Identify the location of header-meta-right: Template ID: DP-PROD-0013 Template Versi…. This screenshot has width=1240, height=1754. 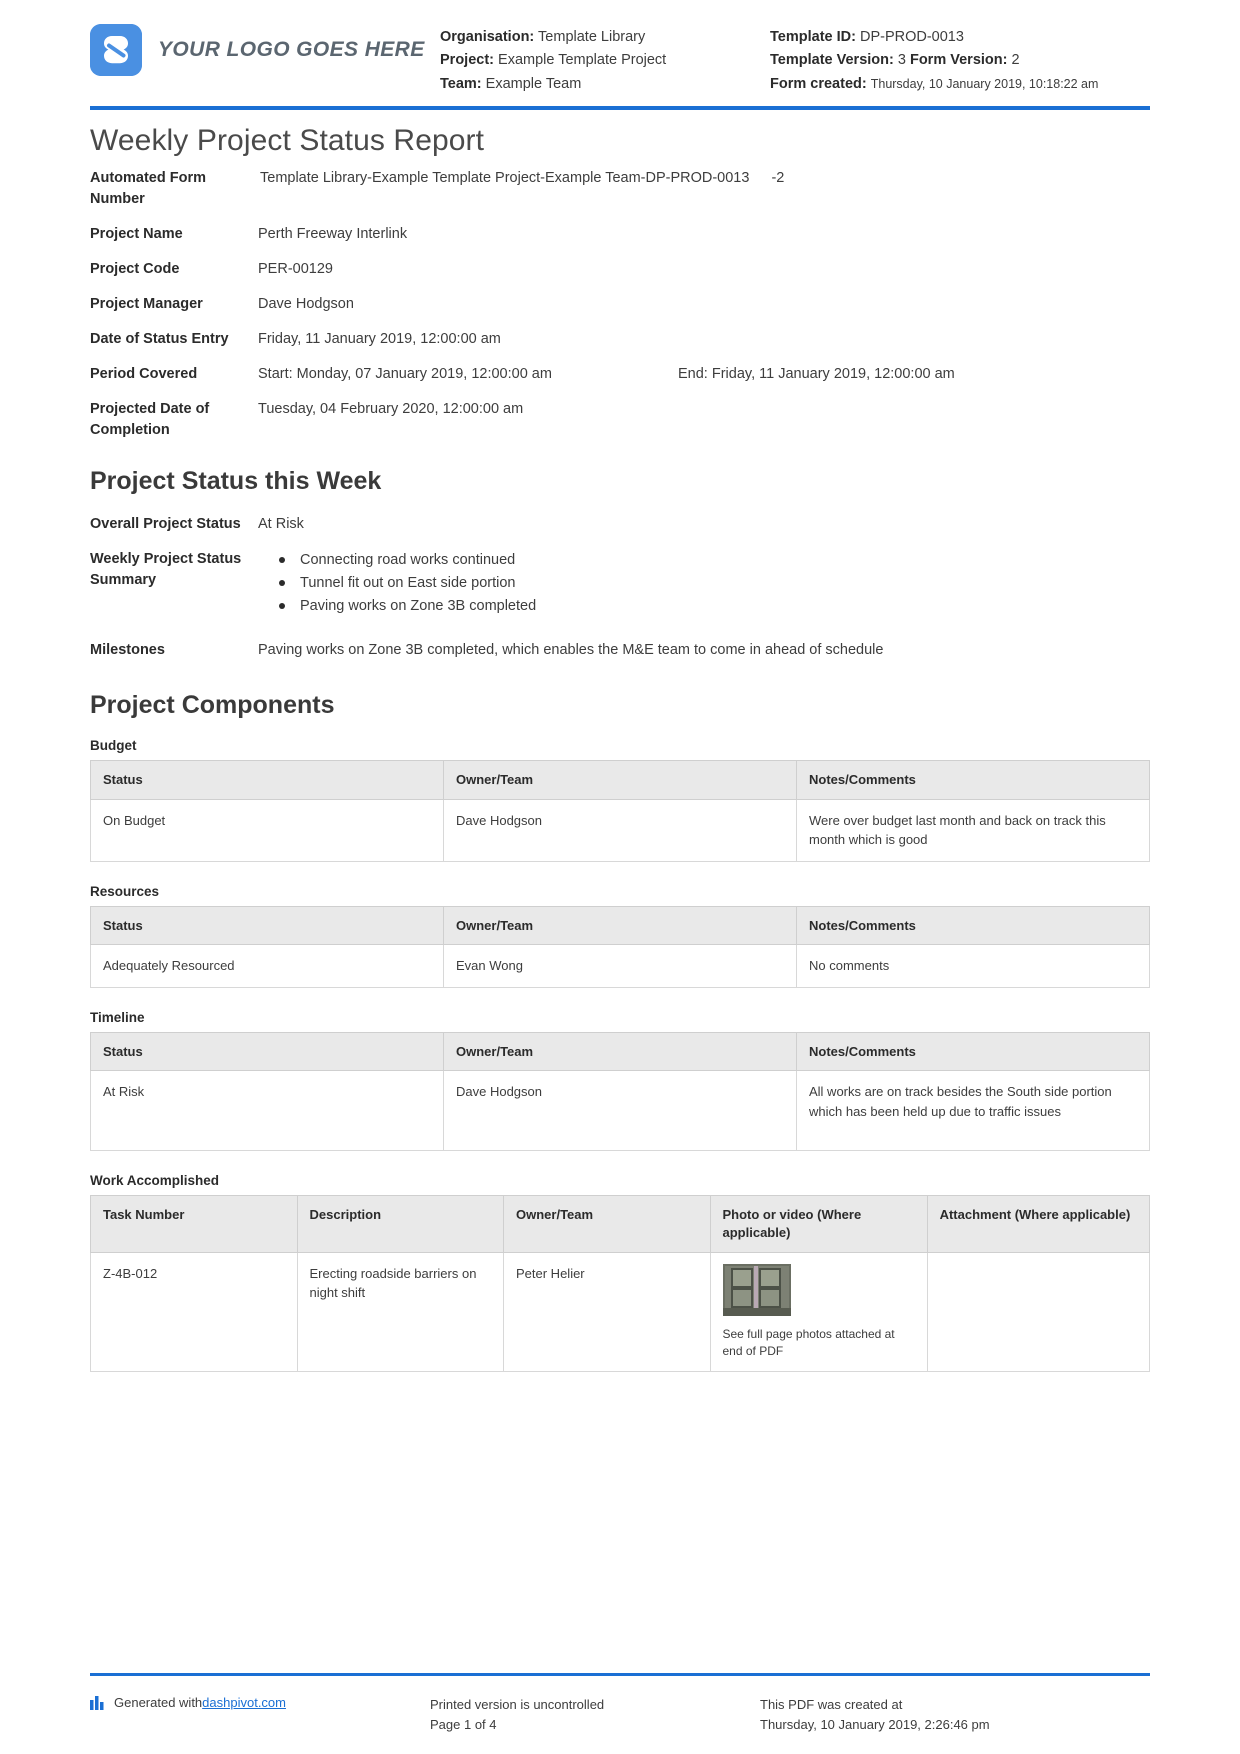
(960, 57).